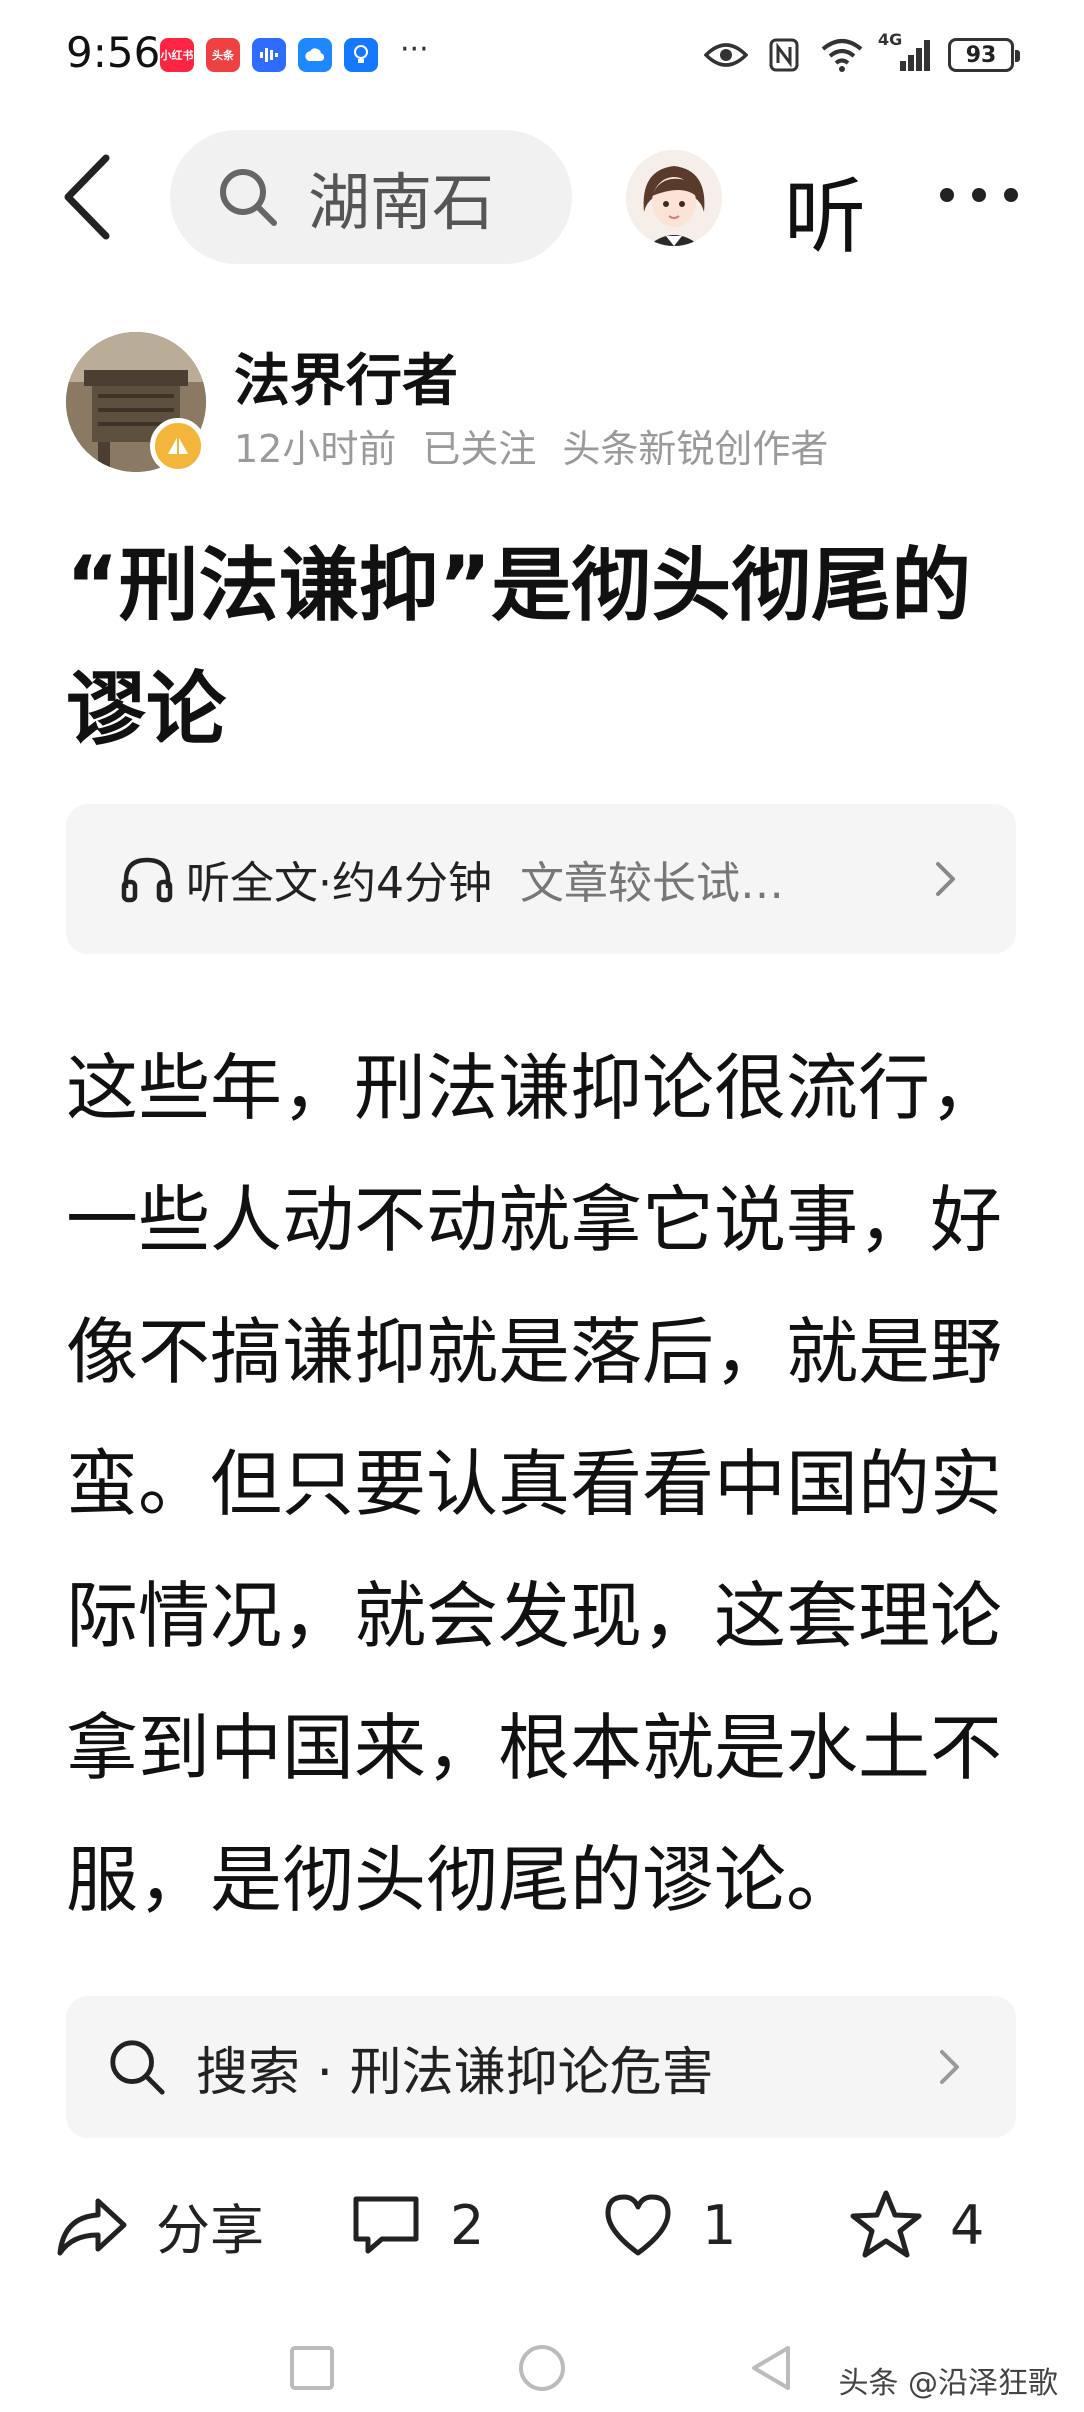  Describe the element at coordinates (638, 2225) in the screenshot. I see `heart-icon` at that location.